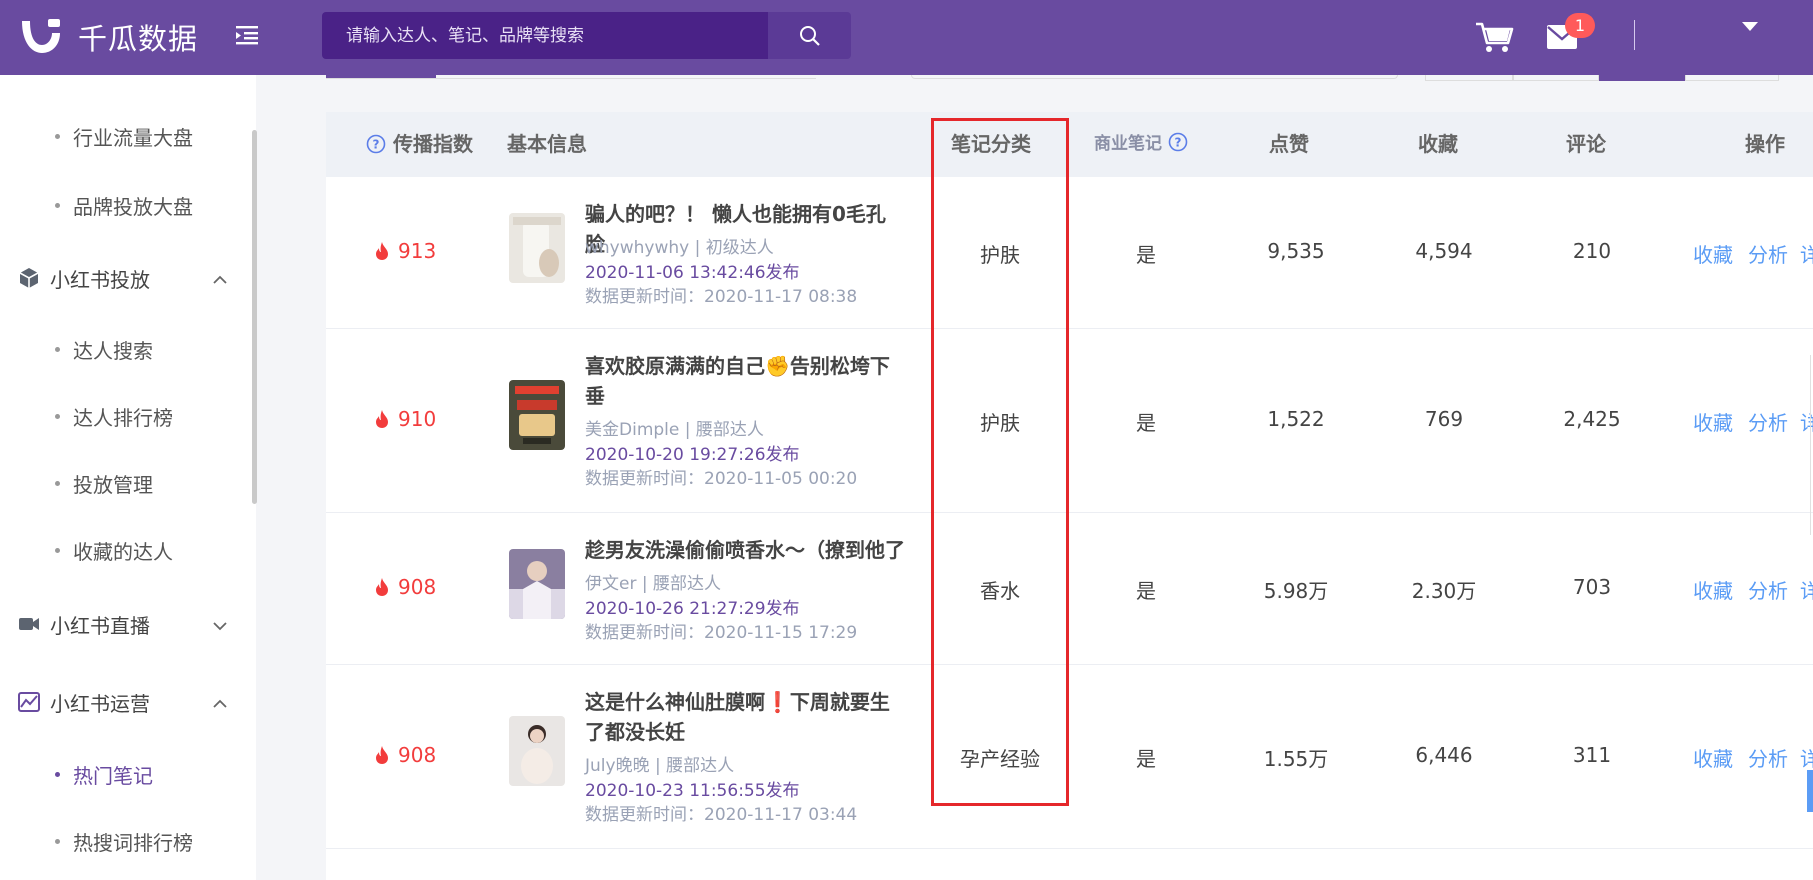  Describe the element at coordinates (254, 317) in the screenshot. I see `sidebar-scrollbar` at that location.